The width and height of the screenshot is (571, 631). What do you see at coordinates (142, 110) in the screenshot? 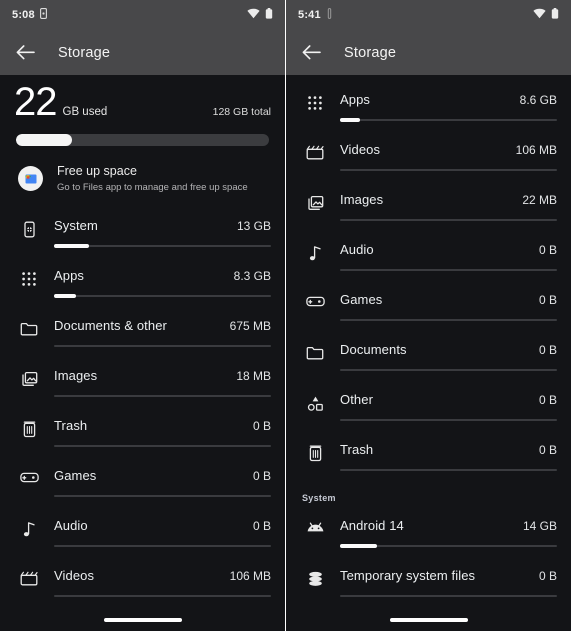
I see `storage-summary: 22 GB used 128 GB total` at bounding box center [142, 110].